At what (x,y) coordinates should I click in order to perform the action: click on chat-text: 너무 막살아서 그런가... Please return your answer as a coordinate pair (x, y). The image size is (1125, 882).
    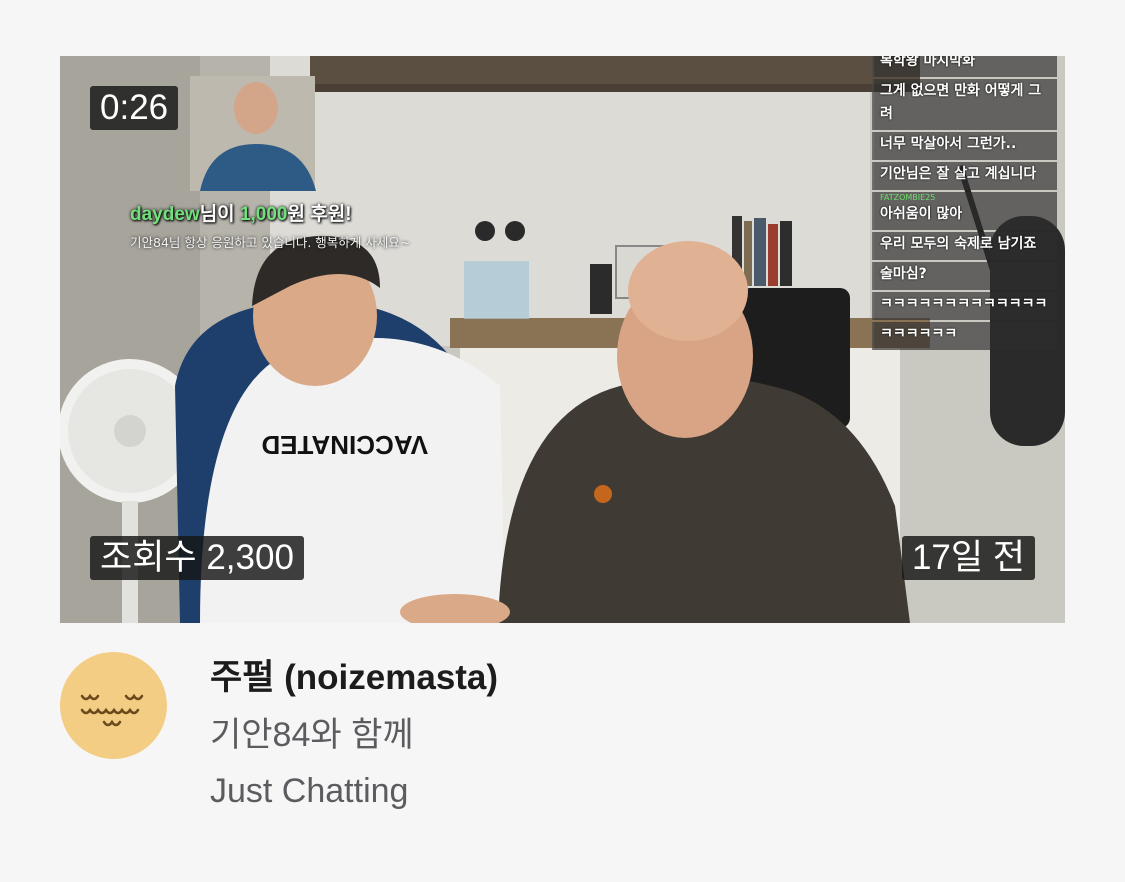
    Looking at the image, I should click on (948, 144).